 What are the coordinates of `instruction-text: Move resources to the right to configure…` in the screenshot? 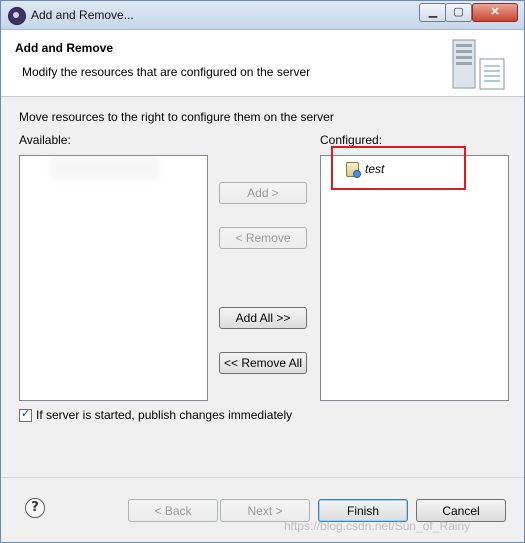 It's located at (176, 117).